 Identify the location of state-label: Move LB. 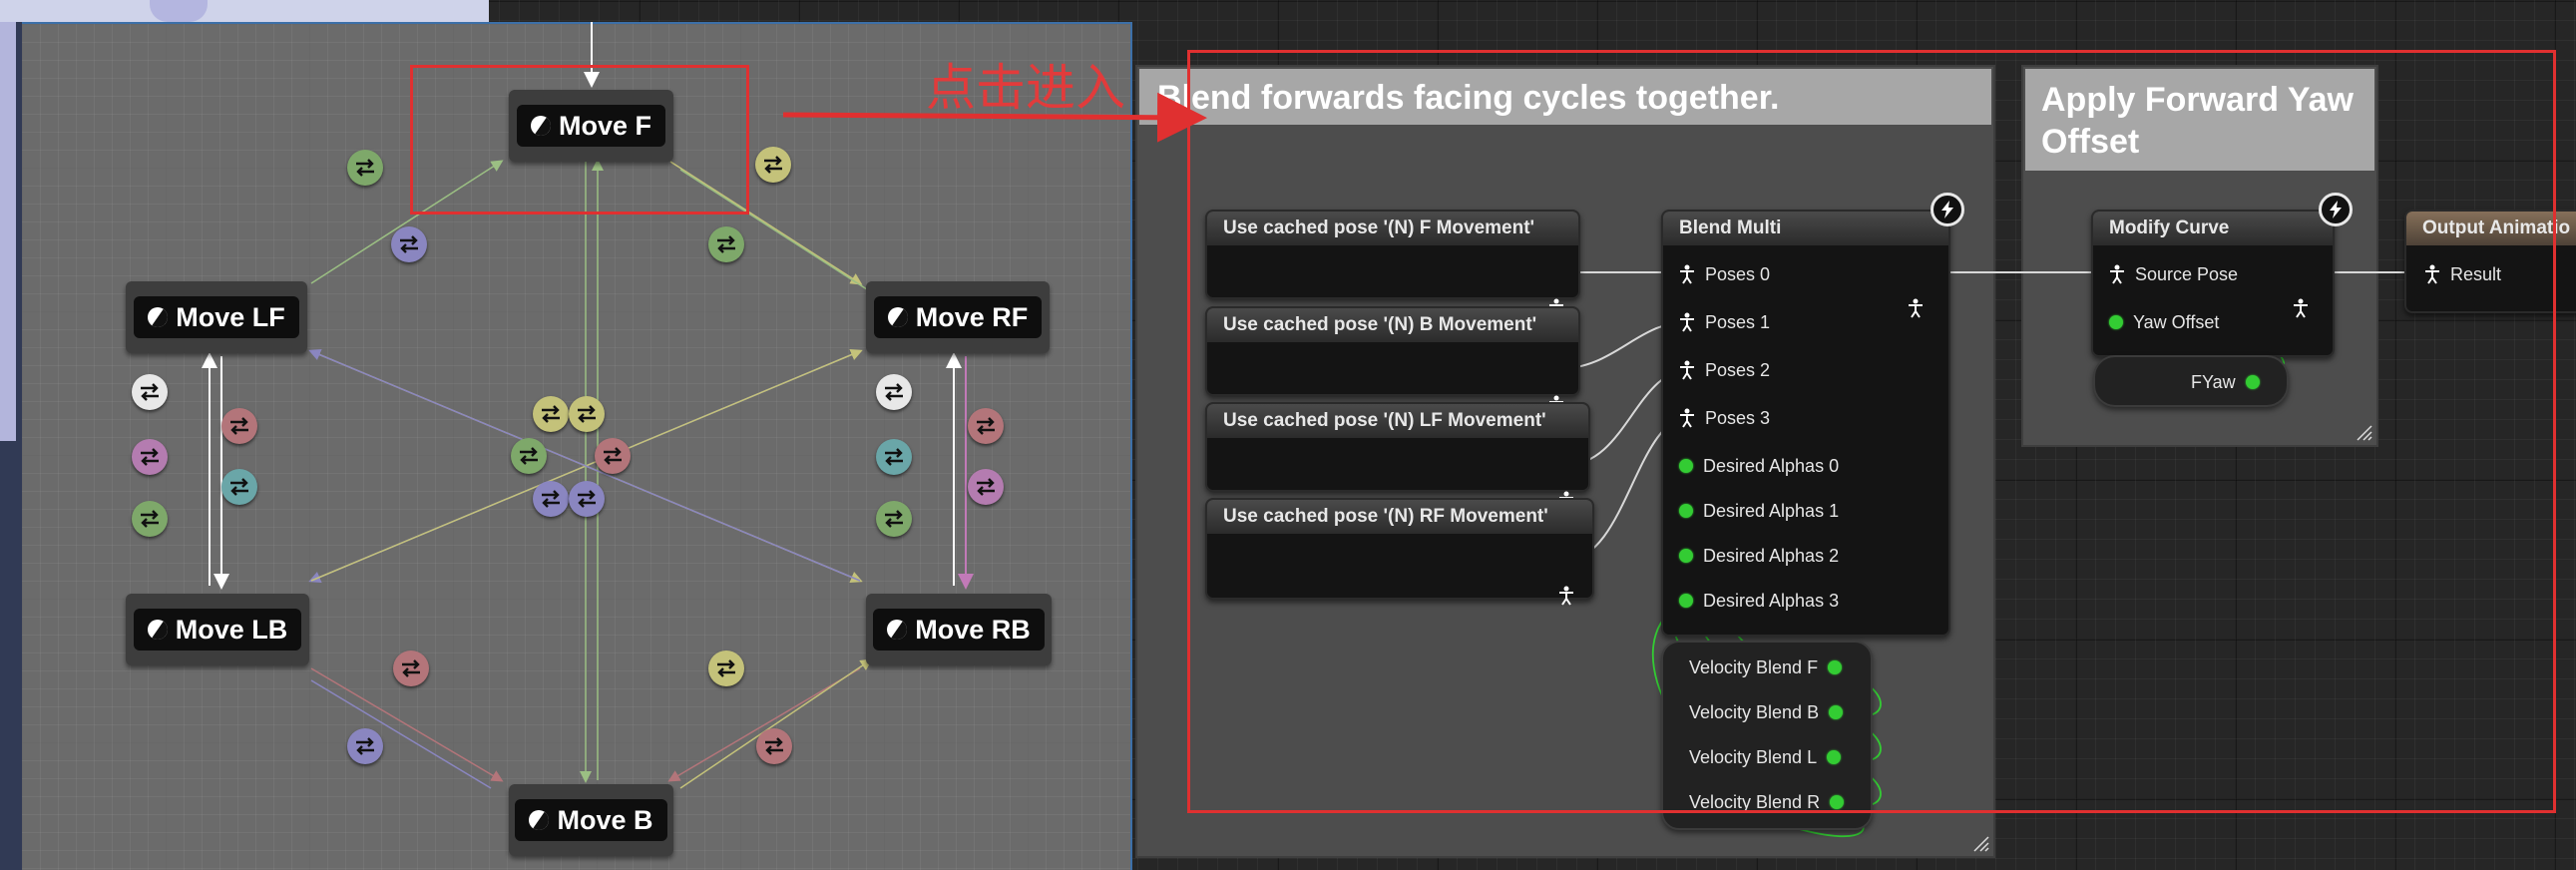
(231, 629).